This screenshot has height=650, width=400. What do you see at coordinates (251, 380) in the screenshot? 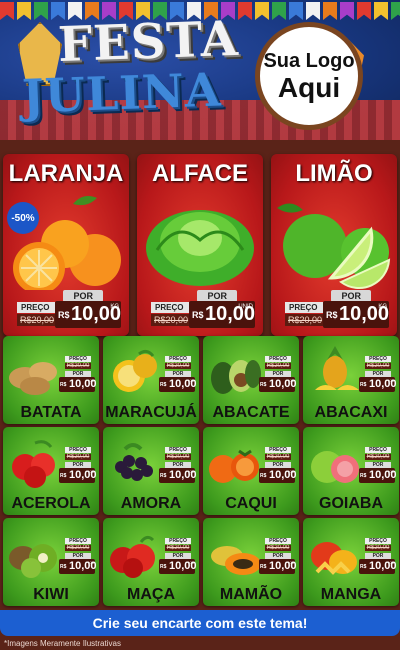
I see `product-card: PREÇO R$20,00 POR R$ 10,00 KG ABACATE` at bounding box center [251, 380].